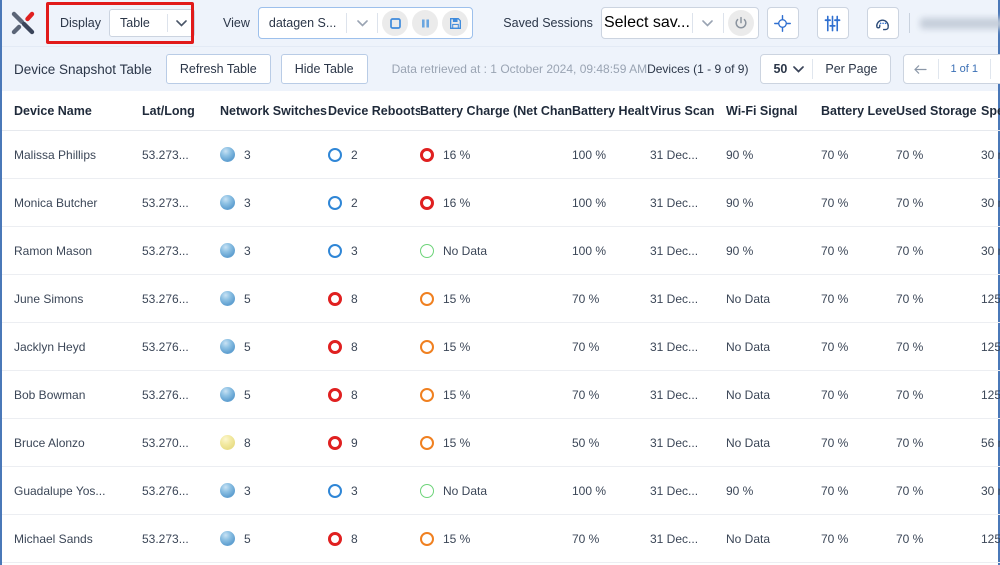  I want to click on stop-button, so click(395, 23).